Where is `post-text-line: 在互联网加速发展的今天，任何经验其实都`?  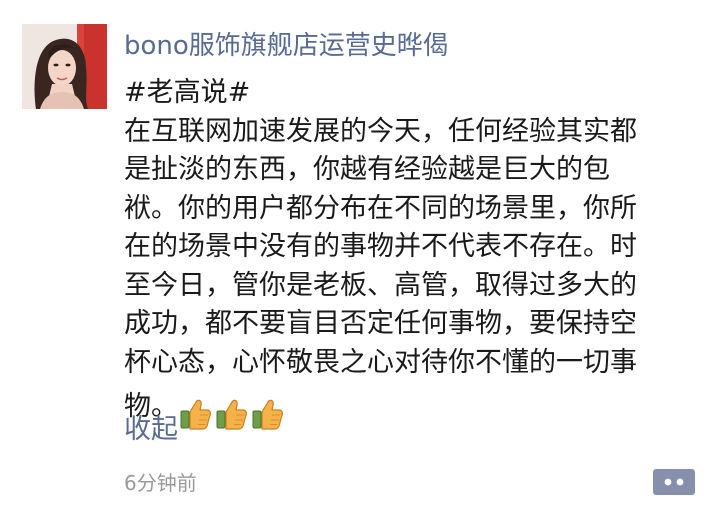
post-text-line: 在互联网加速发展的今天，任何经验其实都 is located at coordinates (380, 131).